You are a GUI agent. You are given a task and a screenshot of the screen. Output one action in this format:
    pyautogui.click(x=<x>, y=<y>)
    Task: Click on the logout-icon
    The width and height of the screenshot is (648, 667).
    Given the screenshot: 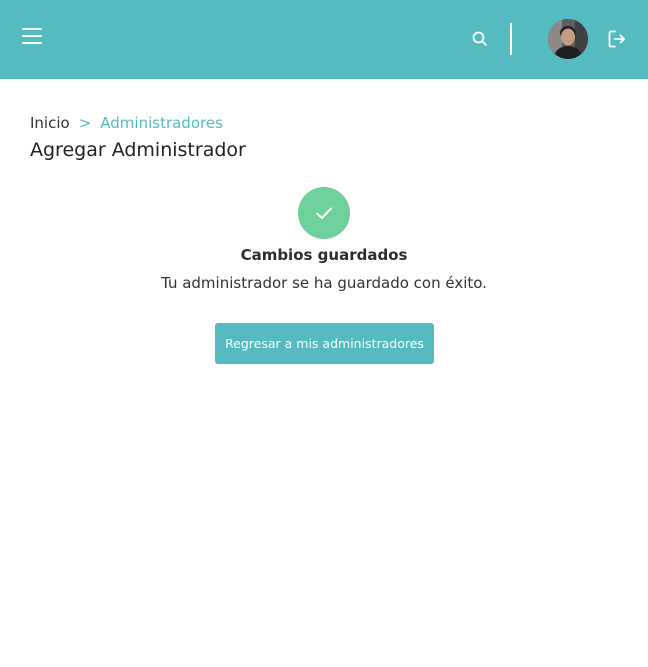 What is the action you would take?
    pyautogui.click(x=617, y=39)
    